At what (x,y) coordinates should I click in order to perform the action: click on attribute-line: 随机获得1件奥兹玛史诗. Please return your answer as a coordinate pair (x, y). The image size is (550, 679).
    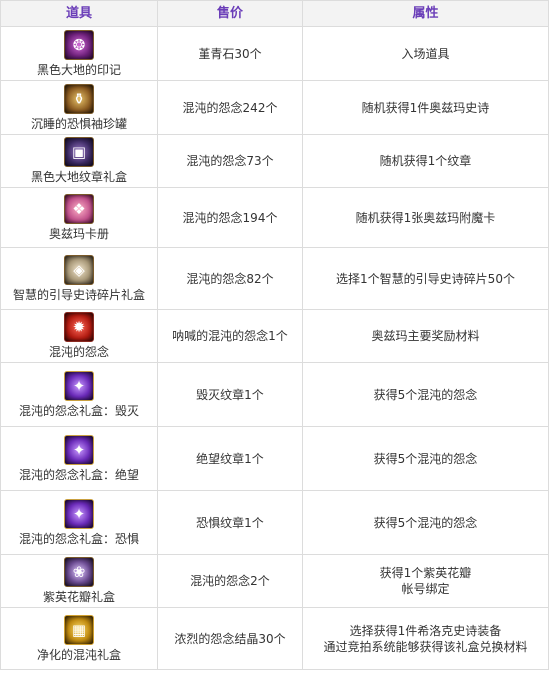
    Looking at the image, I should click on (425, 107).